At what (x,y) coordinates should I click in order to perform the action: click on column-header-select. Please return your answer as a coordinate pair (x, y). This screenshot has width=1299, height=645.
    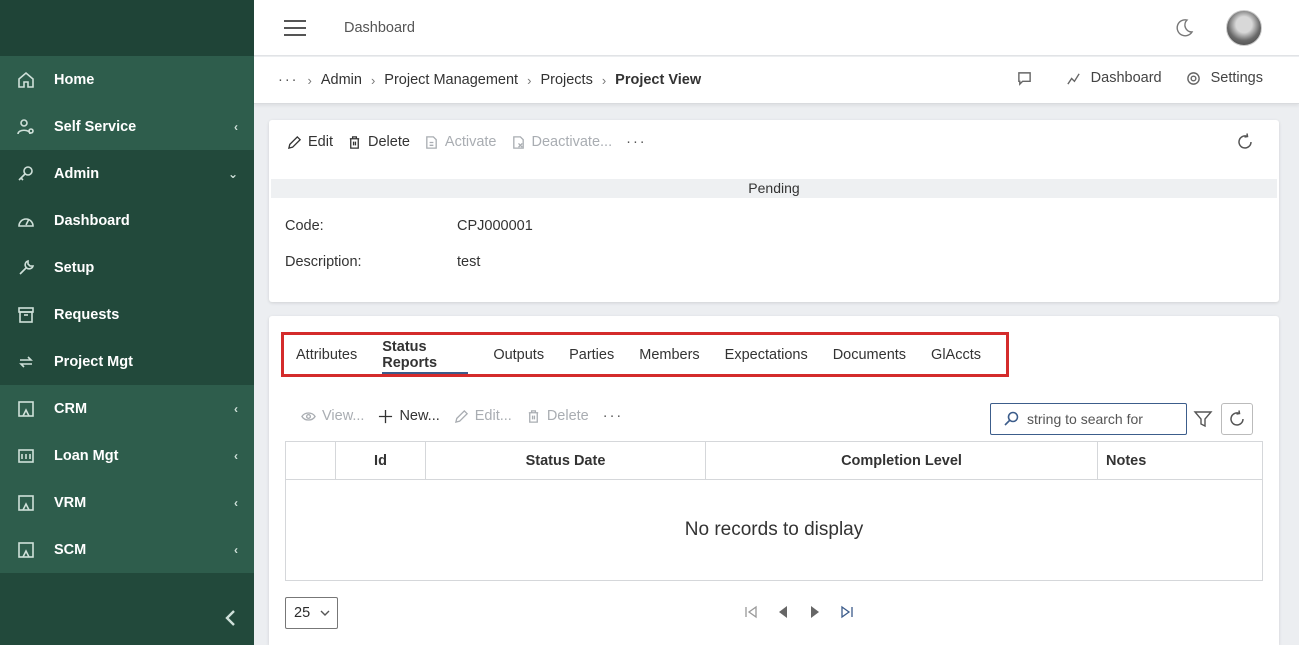
    Looking at the image, I should click on (311, 460).